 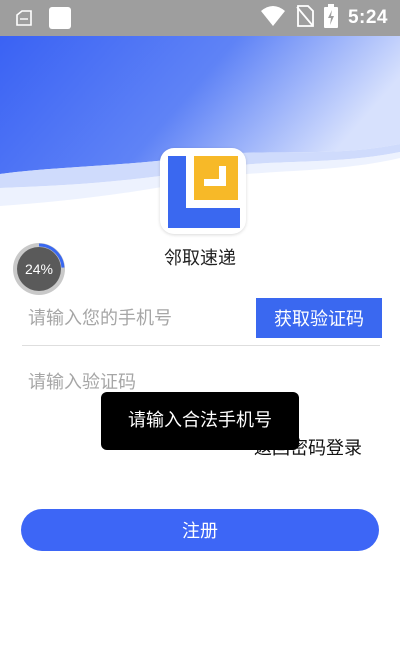 What do you see at coordinates (200, 421) in the screenshot?
I see `toast-message: 请输入合法手机号` at bounding box center [200, 421].